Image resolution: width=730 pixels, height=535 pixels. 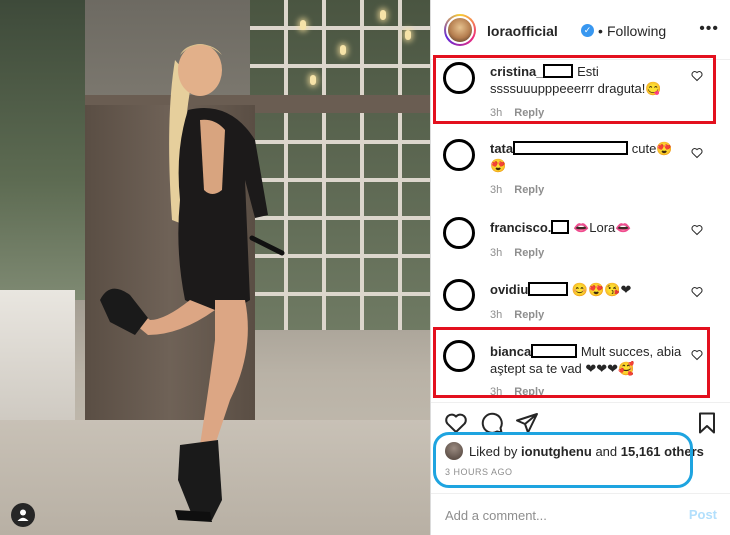 I want to click on tagged-users-button, so click(x=23, y=515).